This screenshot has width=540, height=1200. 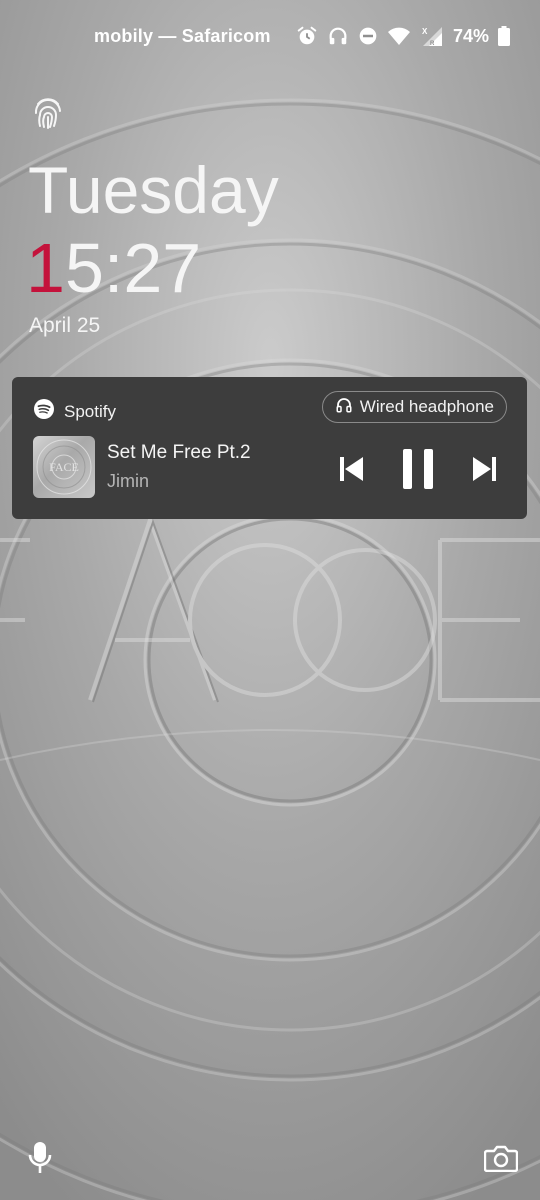 I want to click on wifi-icon, so click(x=399, y=36).